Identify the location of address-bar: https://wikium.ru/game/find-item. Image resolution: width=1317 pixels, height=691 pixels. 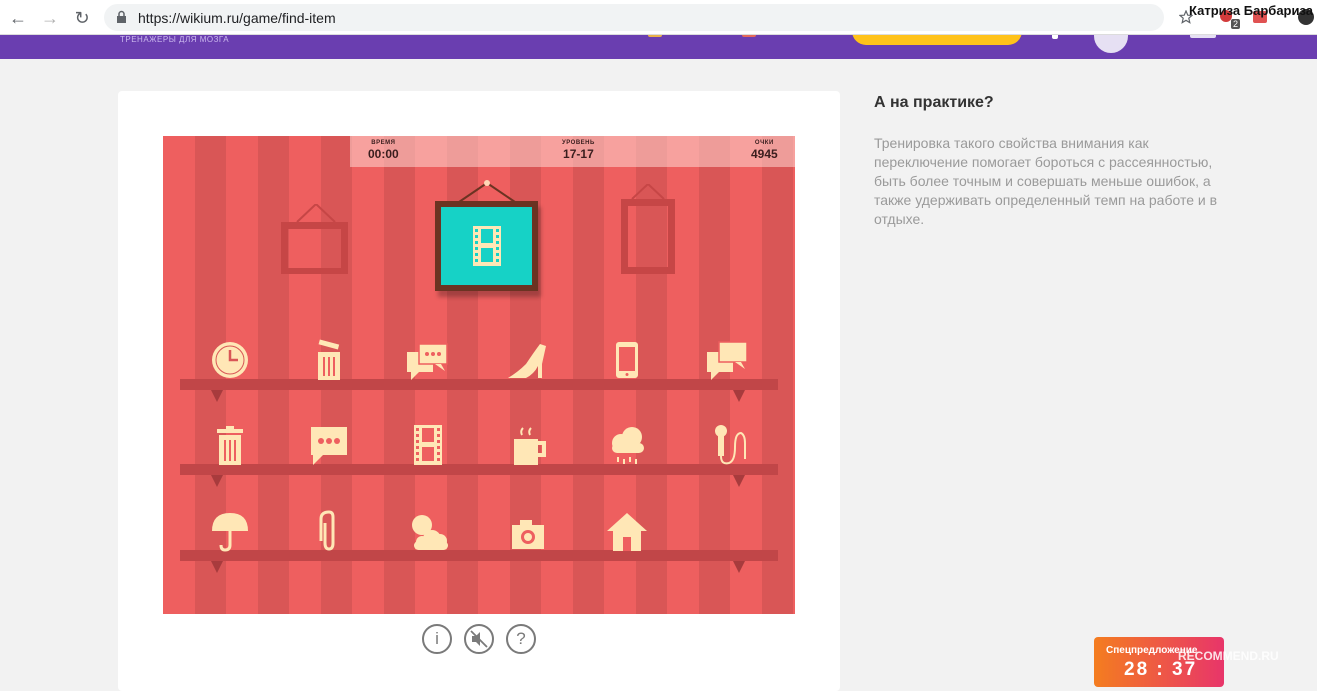
(634, 17).